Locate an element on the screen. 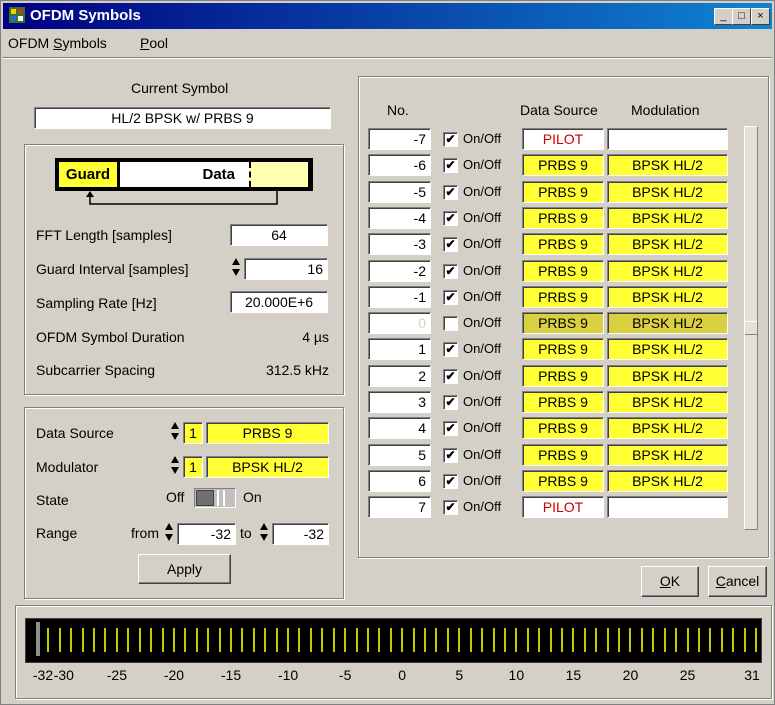 The height and width of the screenshot is (705, 775). guard-interval-spinner is located at coordinates (236, 267).